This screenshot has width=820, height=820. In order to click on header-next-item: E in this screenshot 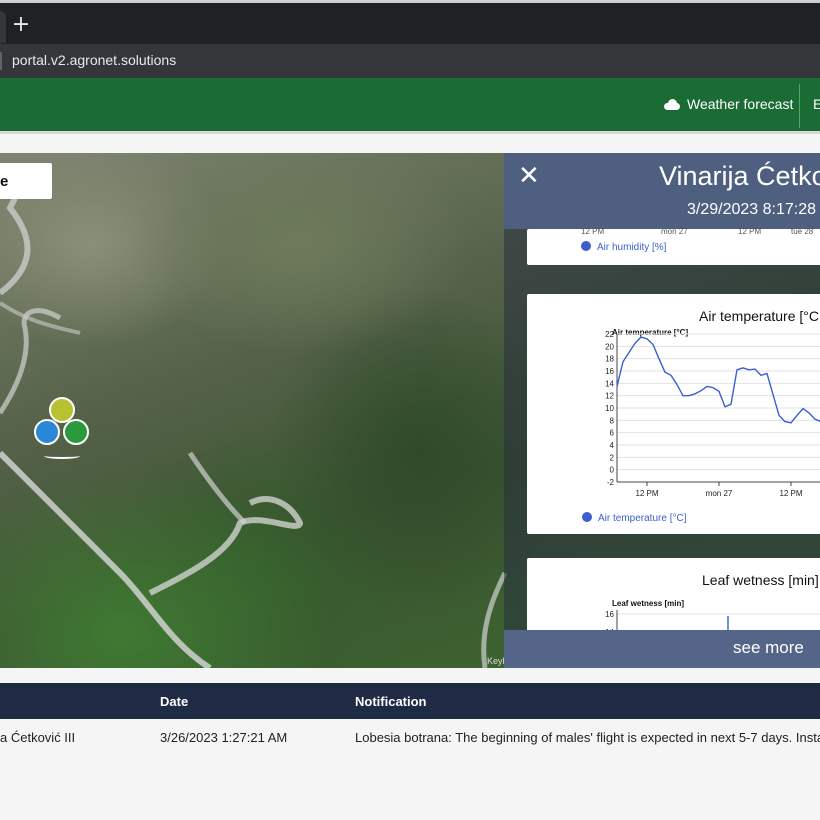, I will do `click(816, 104)`.